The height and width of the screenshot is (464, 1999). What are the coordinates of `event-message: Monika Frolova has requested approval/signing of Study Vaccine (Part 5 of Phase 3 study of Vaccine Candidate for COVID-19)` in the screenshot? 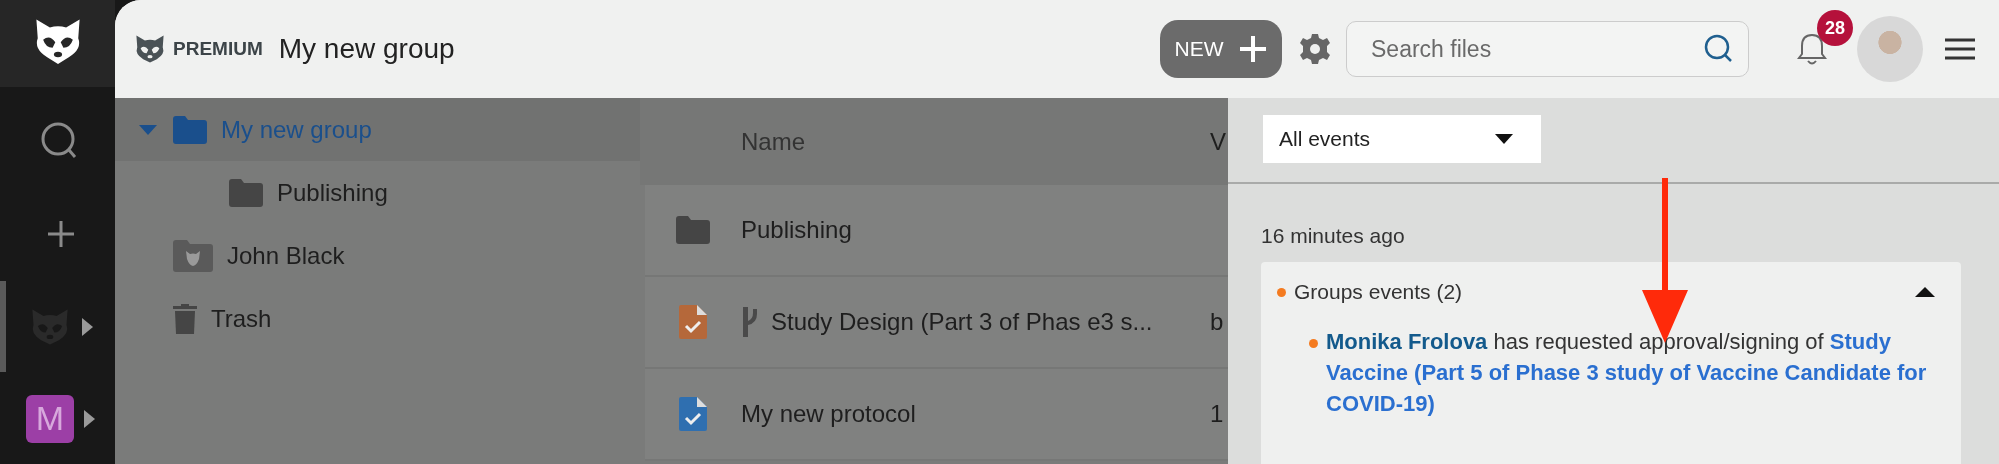 It's located at (1627, 373).